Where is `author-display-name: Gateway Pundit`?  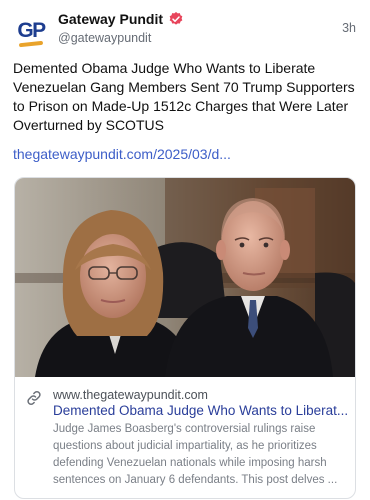 author-display-name: Gateway Pundit is located at coordinates (110, 19).